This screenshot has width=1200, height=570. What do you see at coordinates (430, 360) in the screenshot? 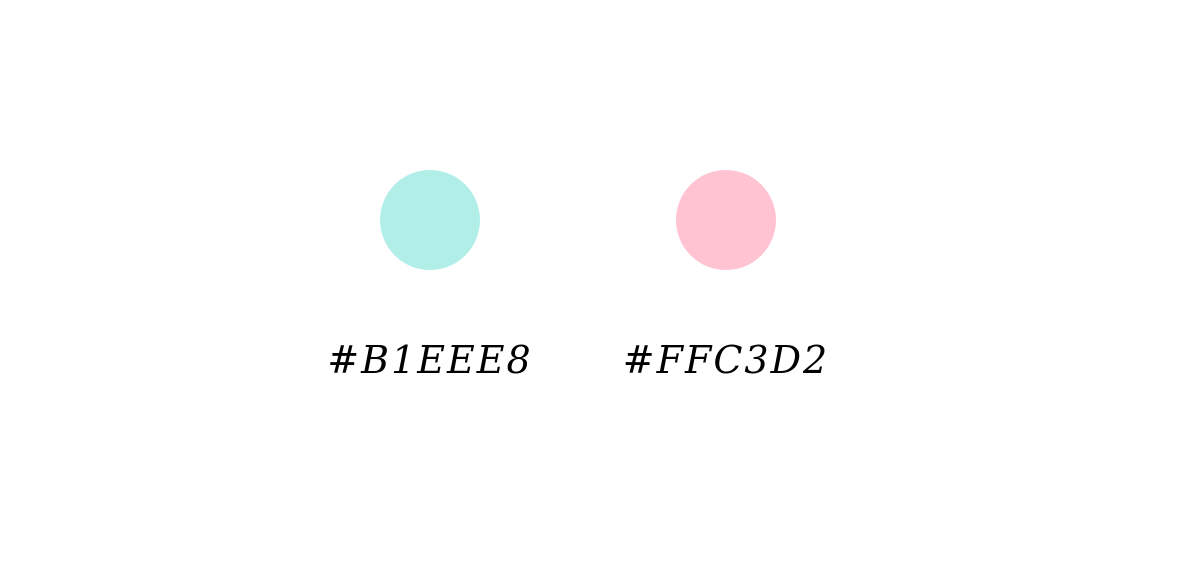
I see `hex-code-label-mint: #B1EEE8` at bounding box center [430, 360].